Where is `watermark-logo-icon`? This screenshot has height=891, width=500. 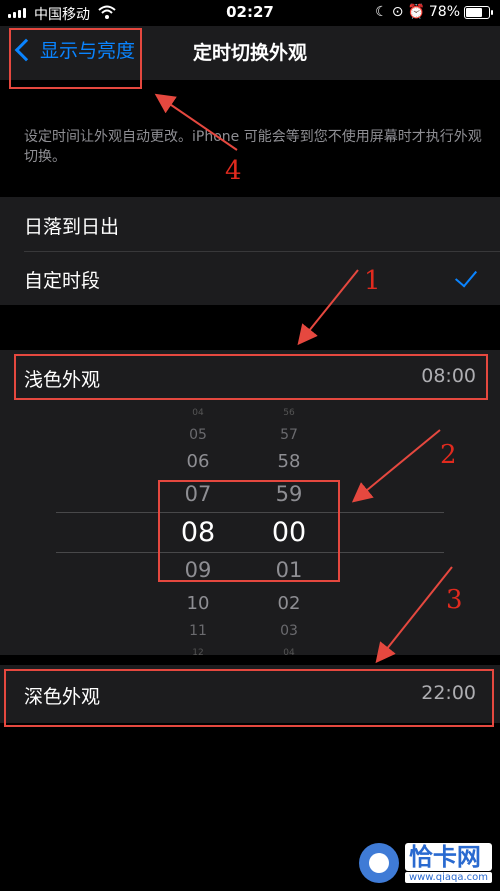
watermark-logo-icon is located at coordinates (378, 863).